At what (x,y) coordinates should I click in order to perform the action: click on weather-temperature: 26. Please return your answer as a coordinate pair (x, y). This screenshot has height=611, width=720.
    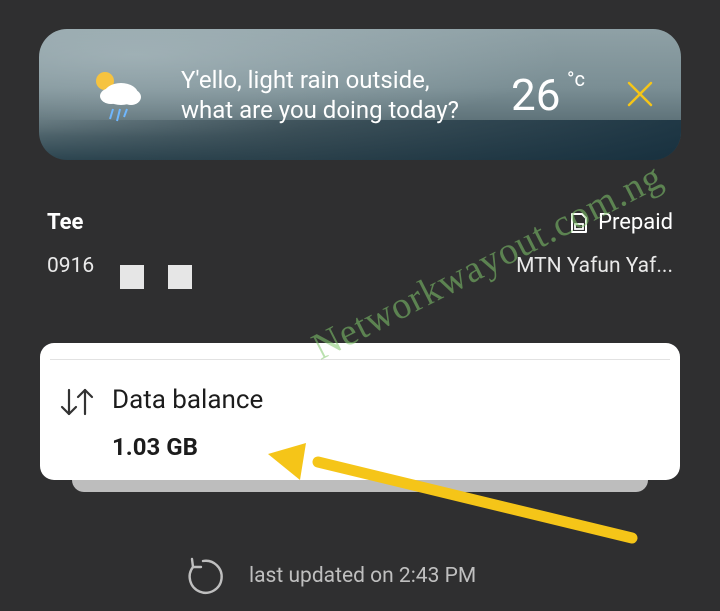
    Looking at the image, I should click on (536, 95).